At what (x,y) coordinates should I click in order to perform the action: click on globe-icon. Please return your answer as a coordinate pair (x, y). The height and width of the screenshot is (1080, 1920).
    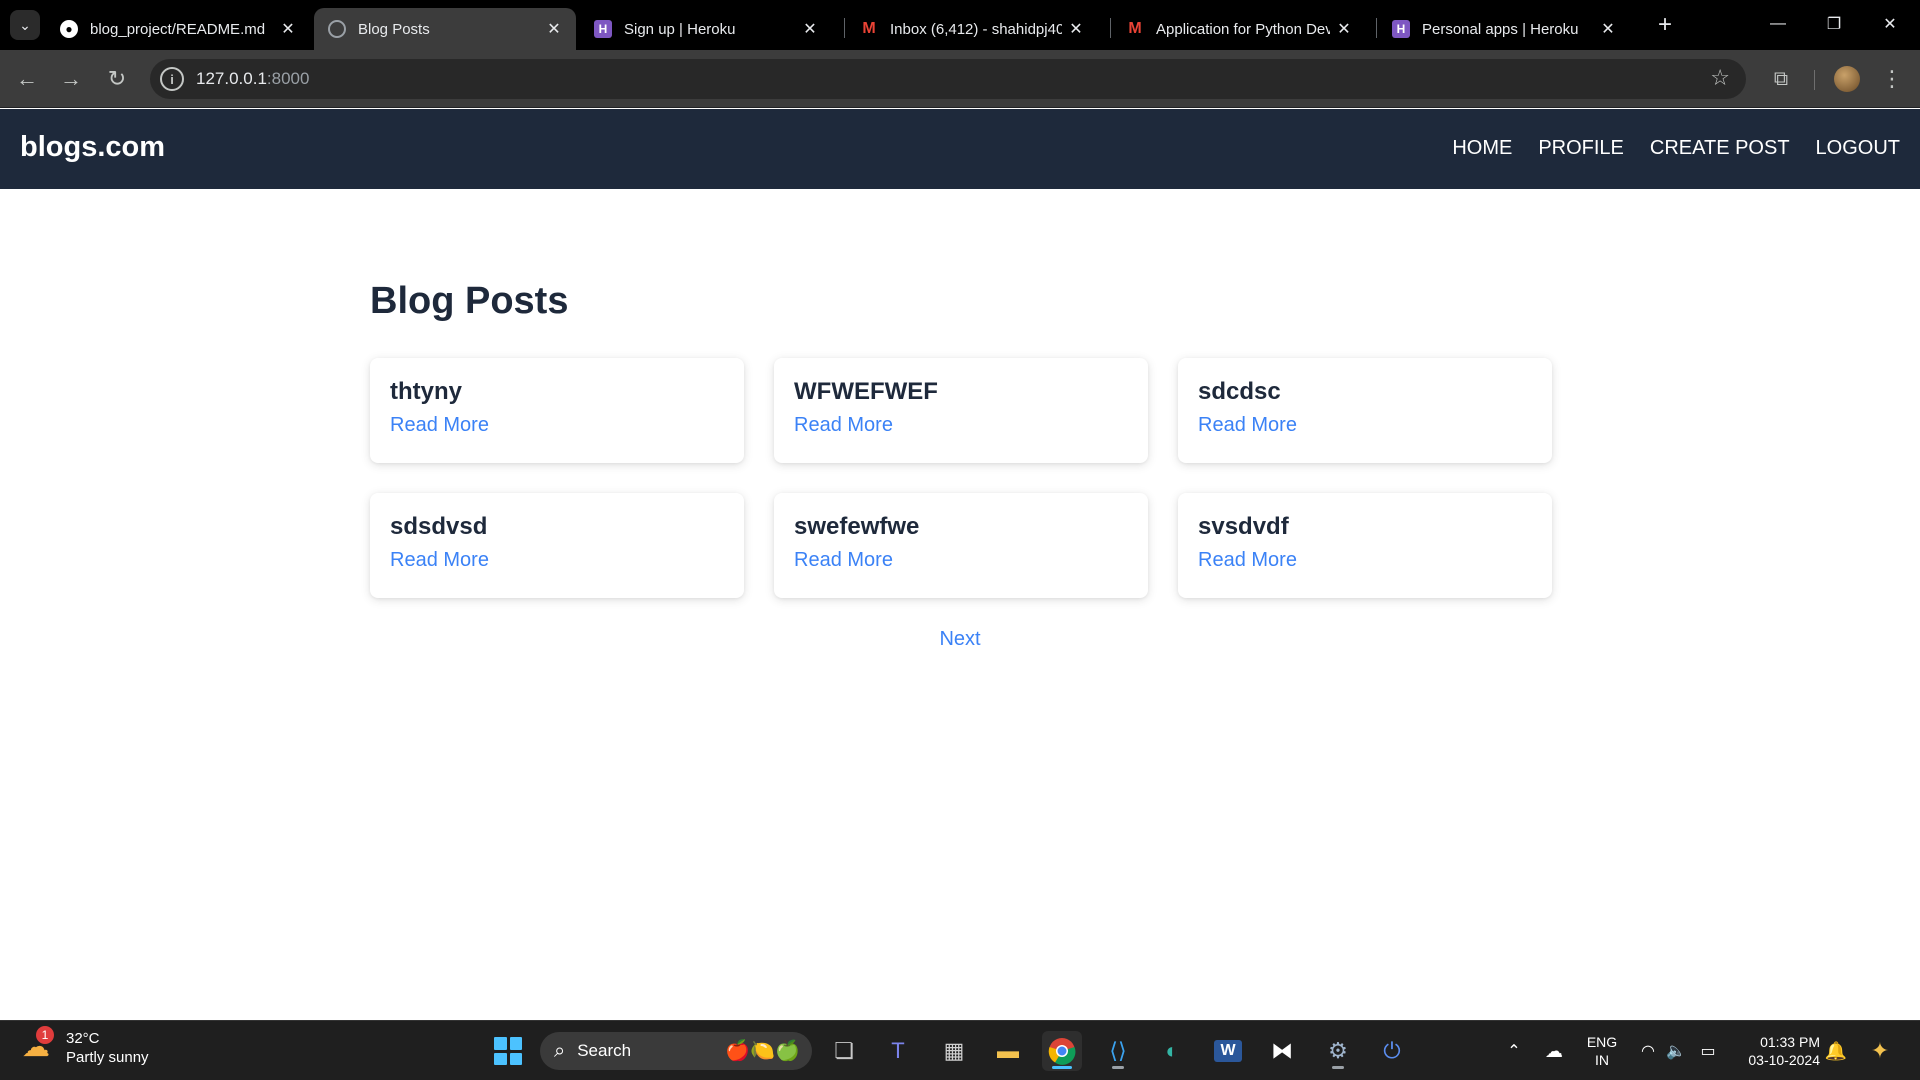
    Looking at the image, I should click on (337, 29).